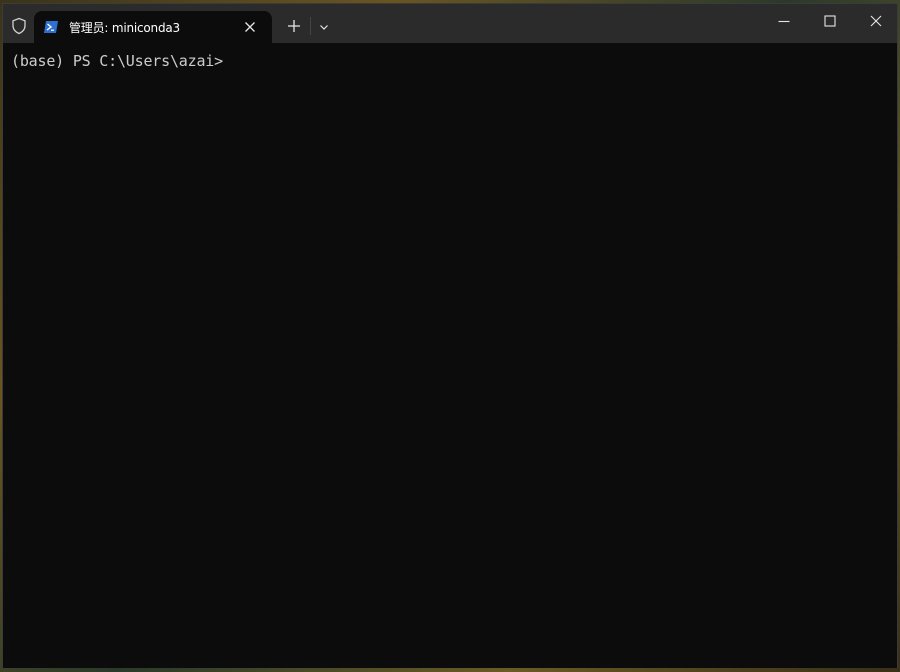 The height and width of the screenshot is (672, 900). Describe the element at coordinates (830, 21) in the screenshot. I see `maximize-button` at that location.